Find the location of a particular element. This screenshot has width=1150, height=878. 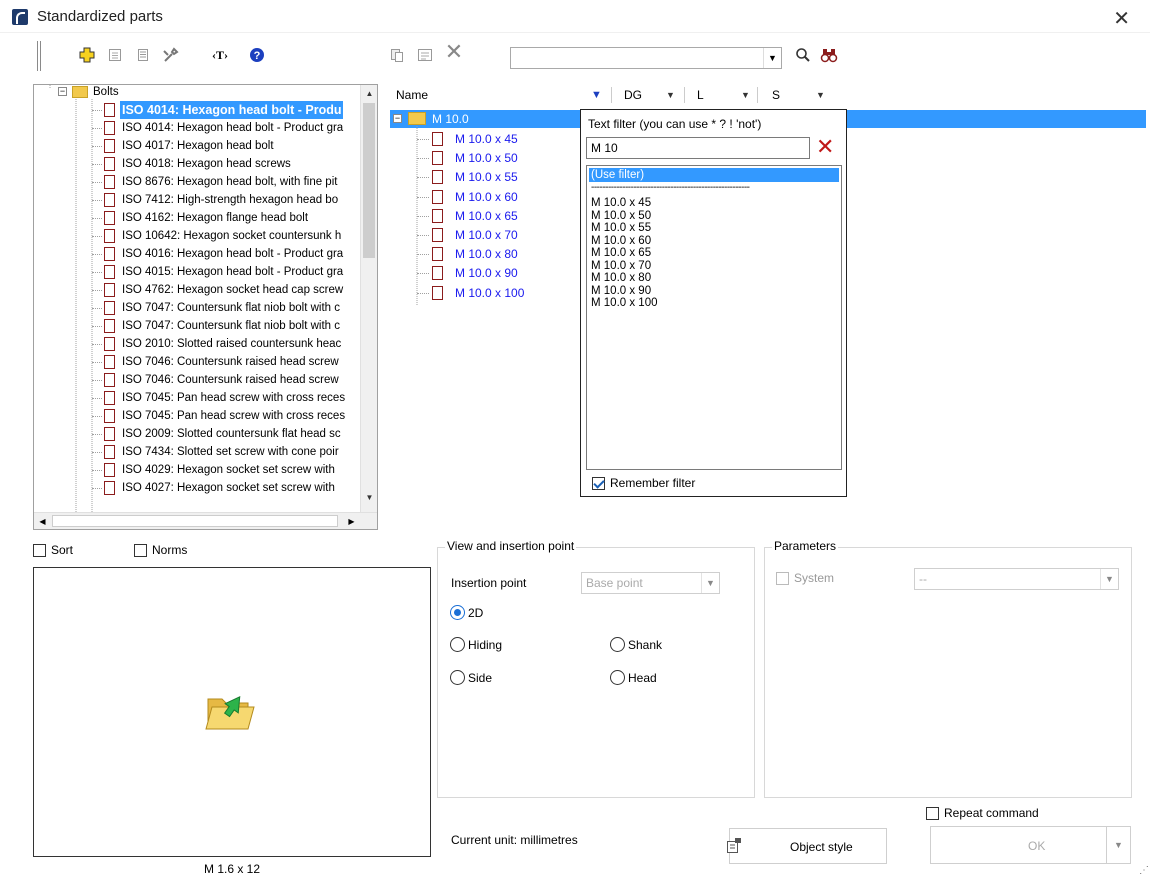

norms-checkbox-box is located at coordinates (140, 550).